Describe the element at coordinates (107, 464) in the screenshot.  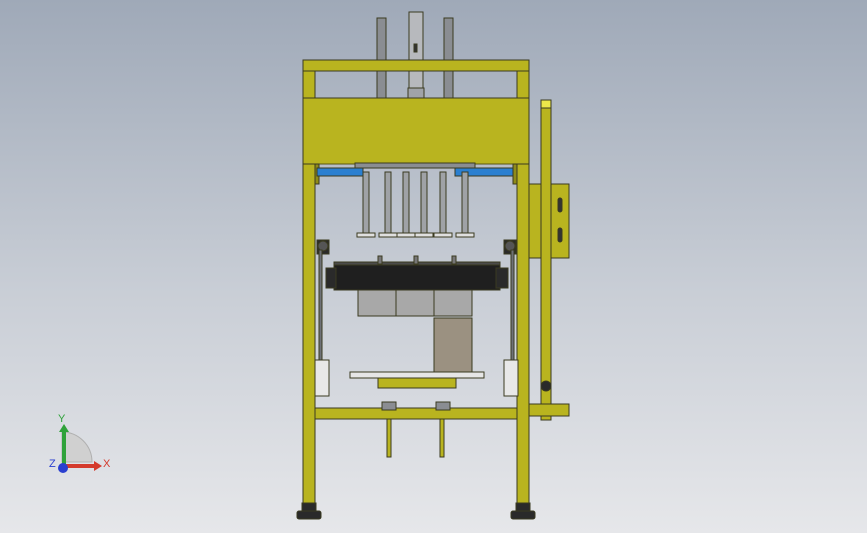
I see `x-axis-label: X` at that location.